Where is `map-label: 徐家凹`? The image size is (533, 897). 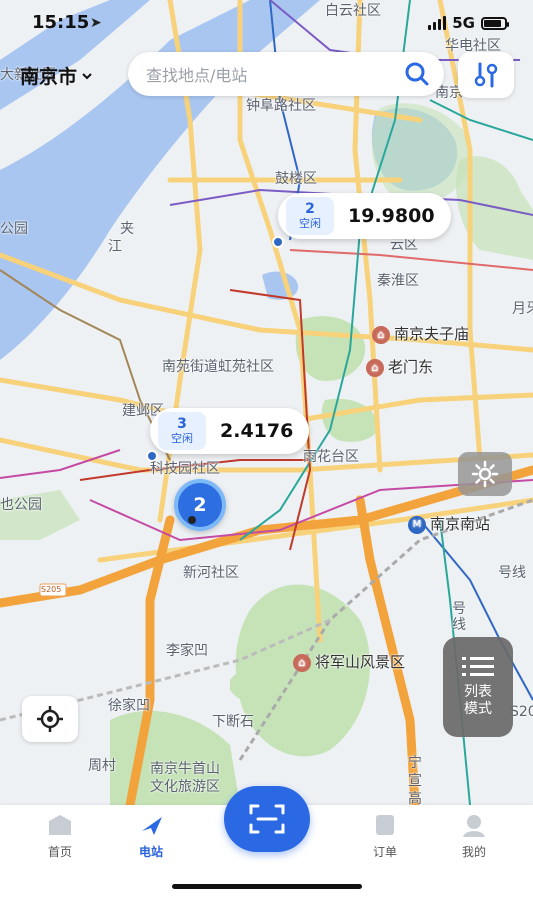 map-label: 徐家凹 is located at coordinates (129, 706).